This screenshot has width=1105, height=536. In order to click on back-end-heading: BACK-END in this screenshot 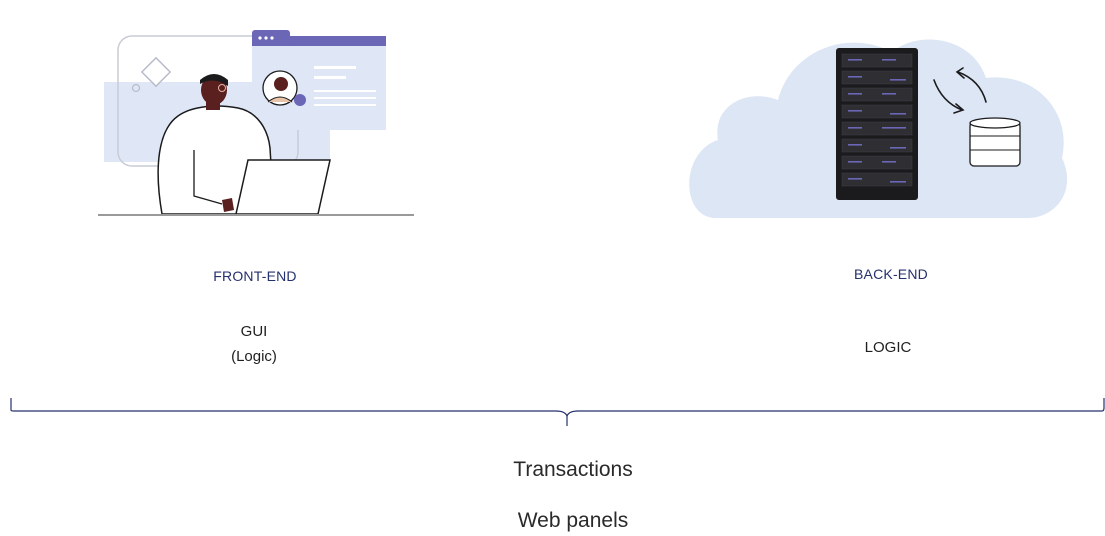, I will do `click(891, 274)`.